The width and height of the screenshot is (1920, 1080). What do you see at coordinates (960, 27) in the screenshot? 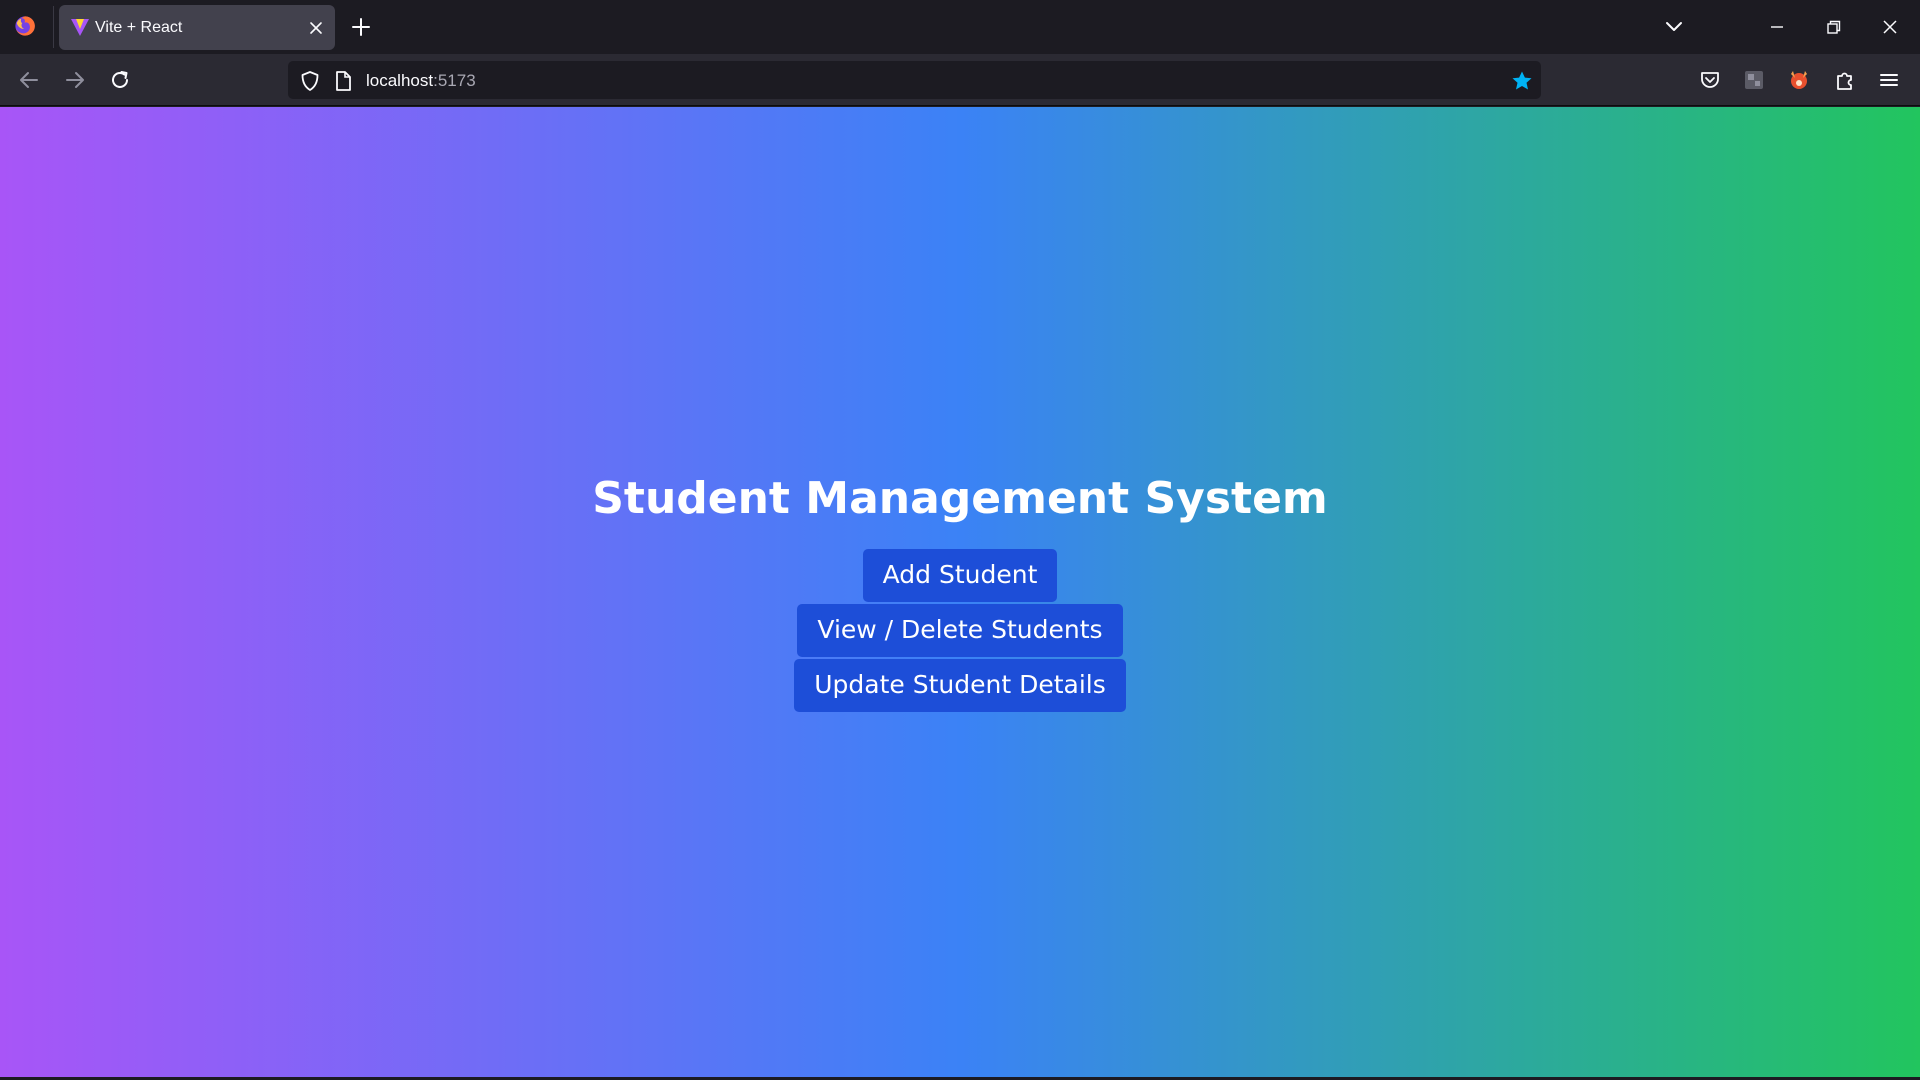
I see `tab-strip: Vite + React` at bounding box center [960, 27].